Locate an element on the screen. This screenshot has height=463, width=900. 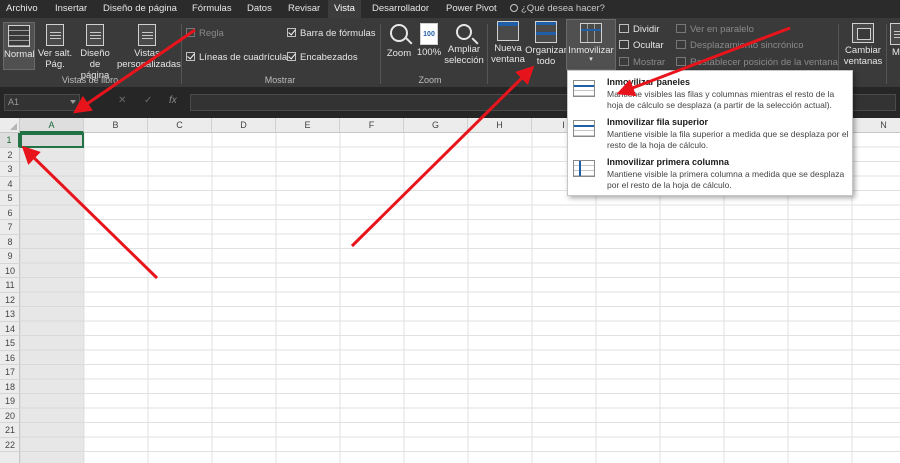
group-label-zoom: Zoom is located at coordinates (430, 80).